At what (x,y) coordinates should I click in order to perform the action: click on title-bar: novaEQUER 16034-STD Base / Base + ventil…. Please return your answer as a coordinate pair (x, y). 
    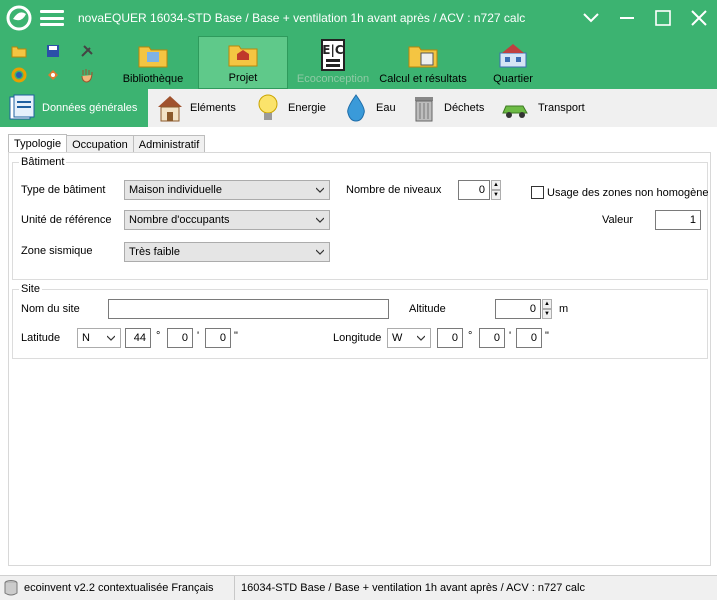
    Looking at the image, I should click on (358, 18).